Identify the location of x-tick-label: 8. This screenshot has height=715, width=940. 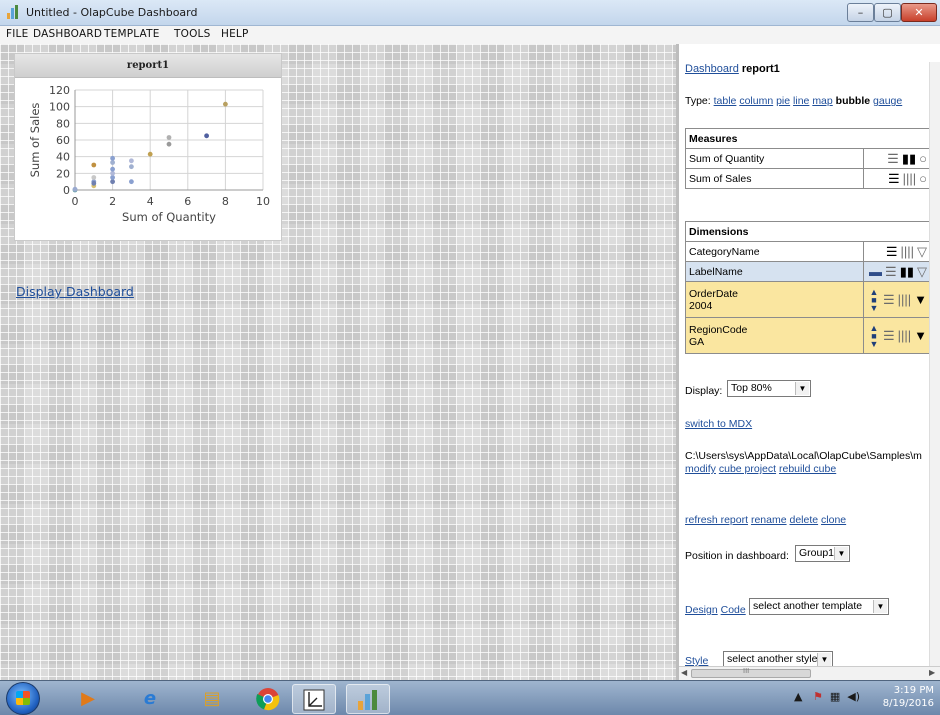
(225, 201).